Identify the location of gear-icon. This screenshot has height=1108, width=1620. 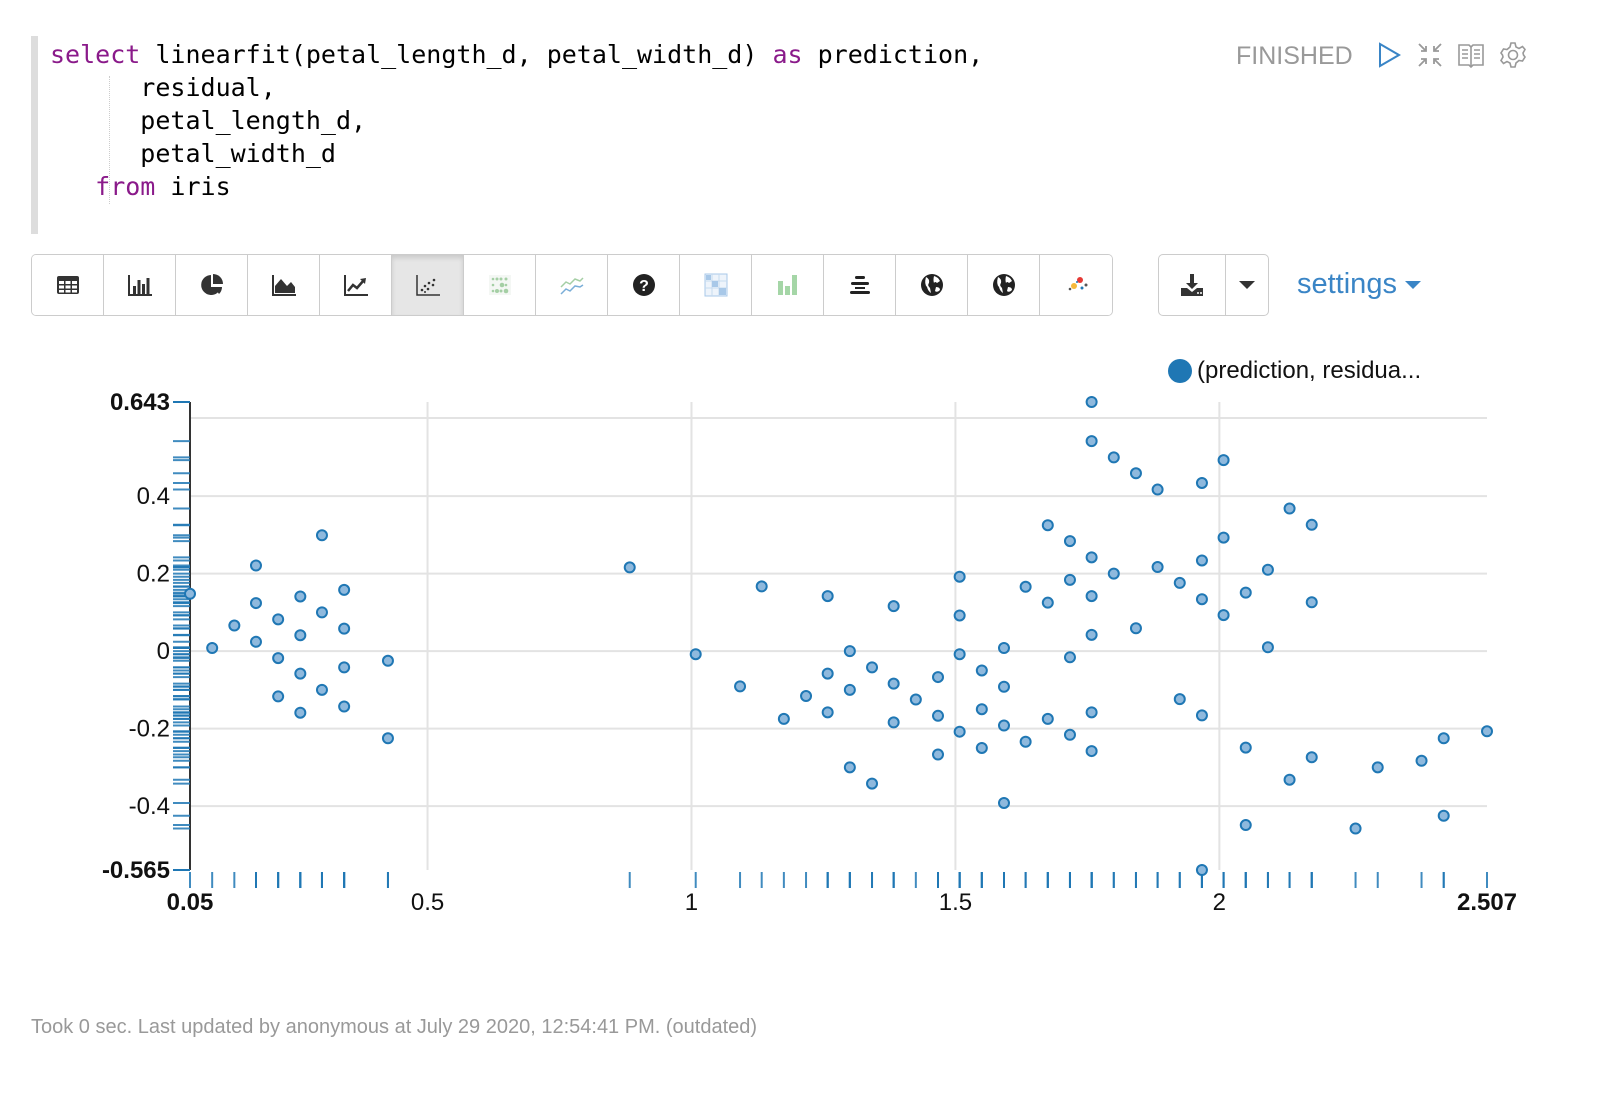
(1513, 55).